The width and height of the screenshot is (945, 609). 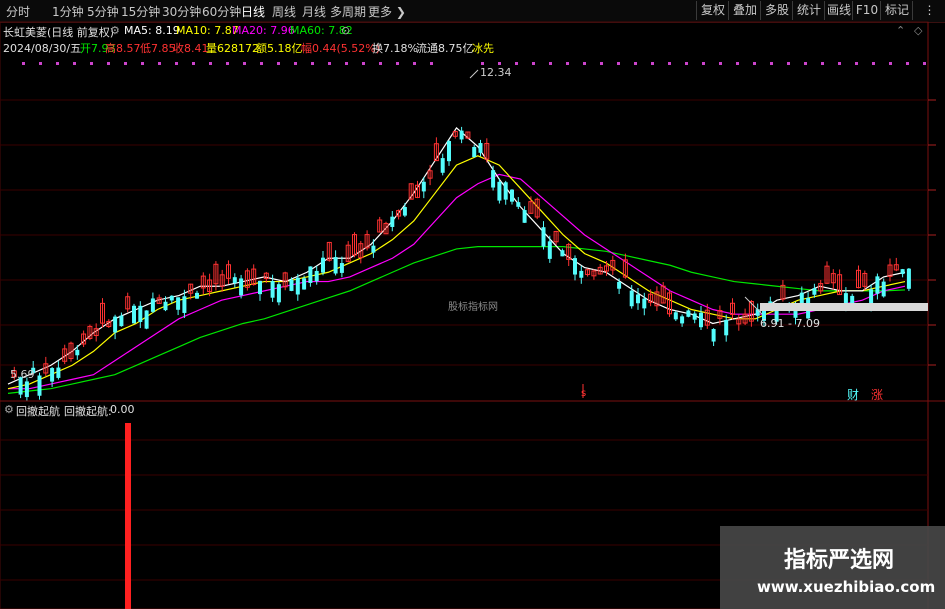 I want to click on event-s-marker: s, so click(x=584, y=393).